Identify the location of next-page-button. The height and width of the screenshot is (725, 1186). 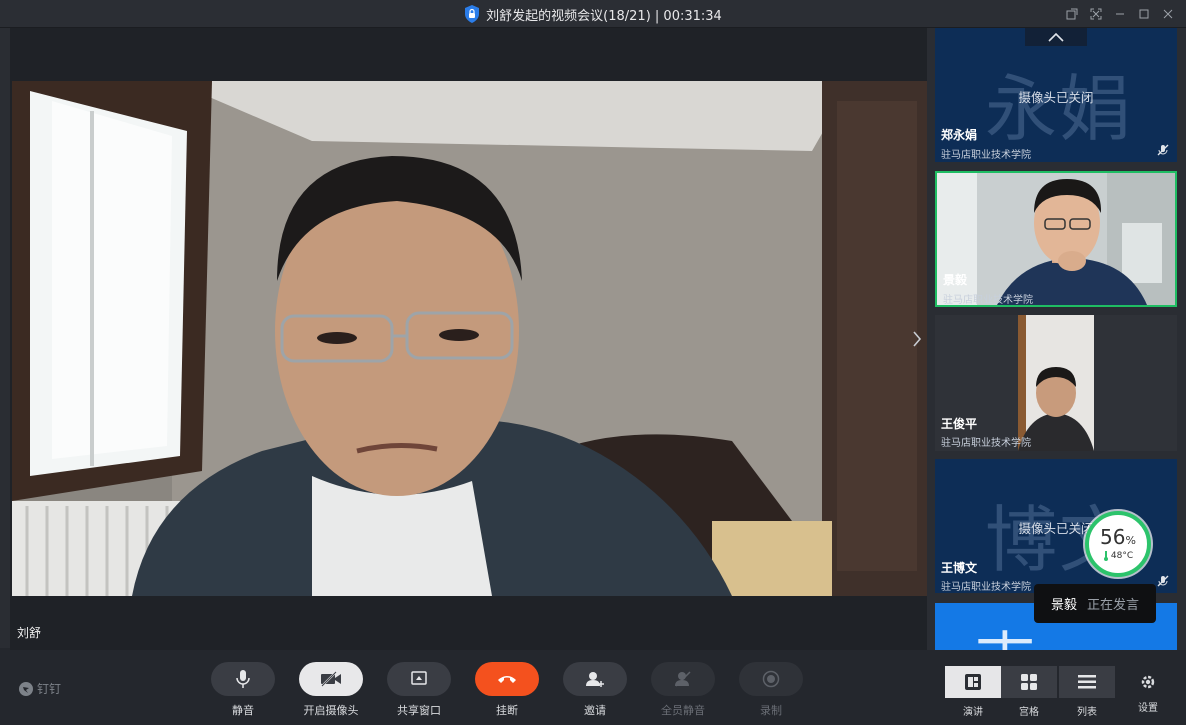
(917, 339).